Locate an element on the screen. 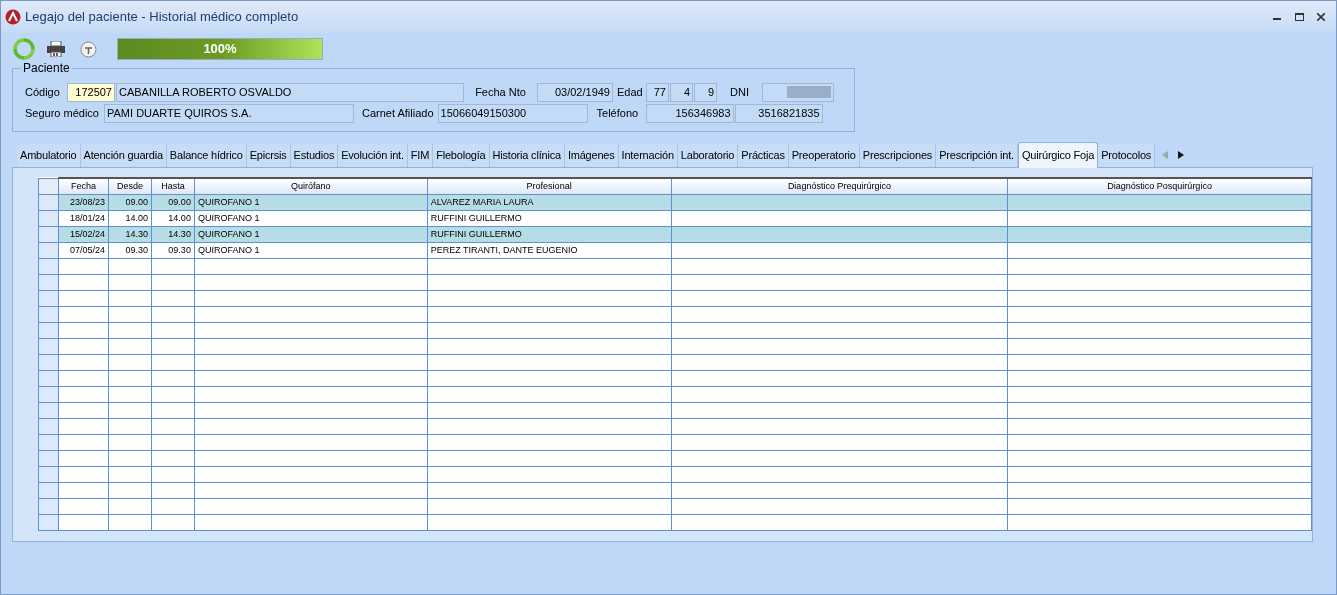 Image resolution: width=1337 pixels, height=595 pixels. print-button is located at coordinates (56, 49).